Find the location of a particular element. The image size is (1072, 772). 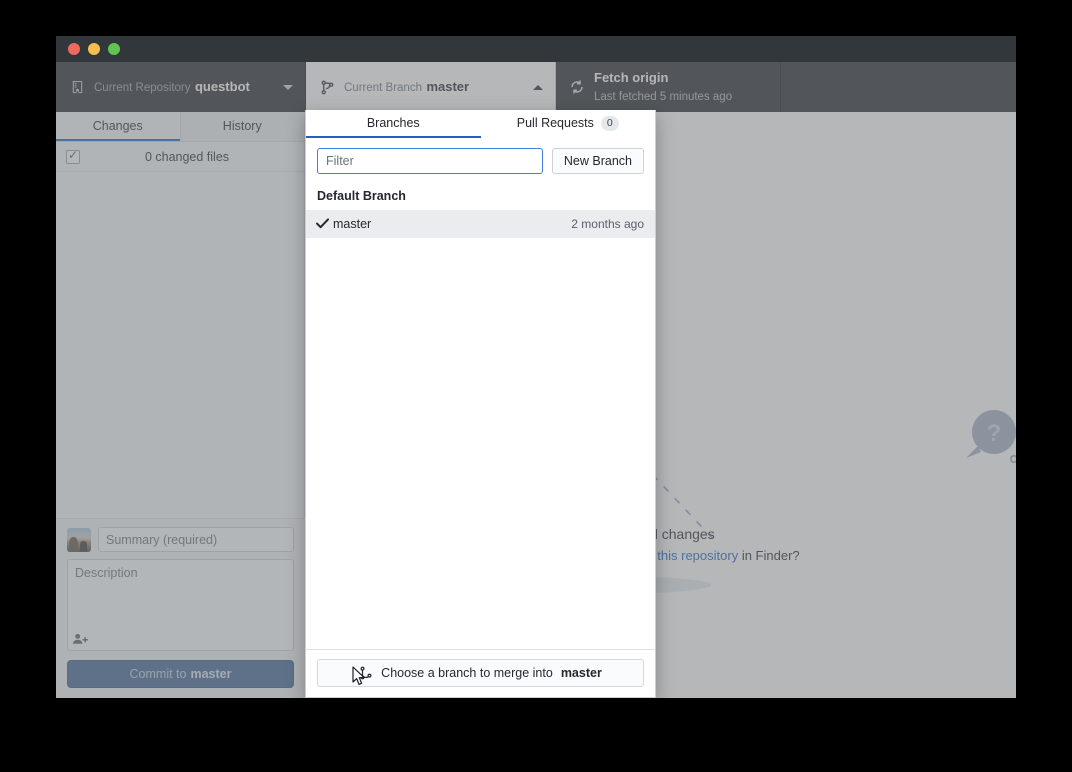

current-branch-button: Current Branch master is located at coordinates (431, 87).